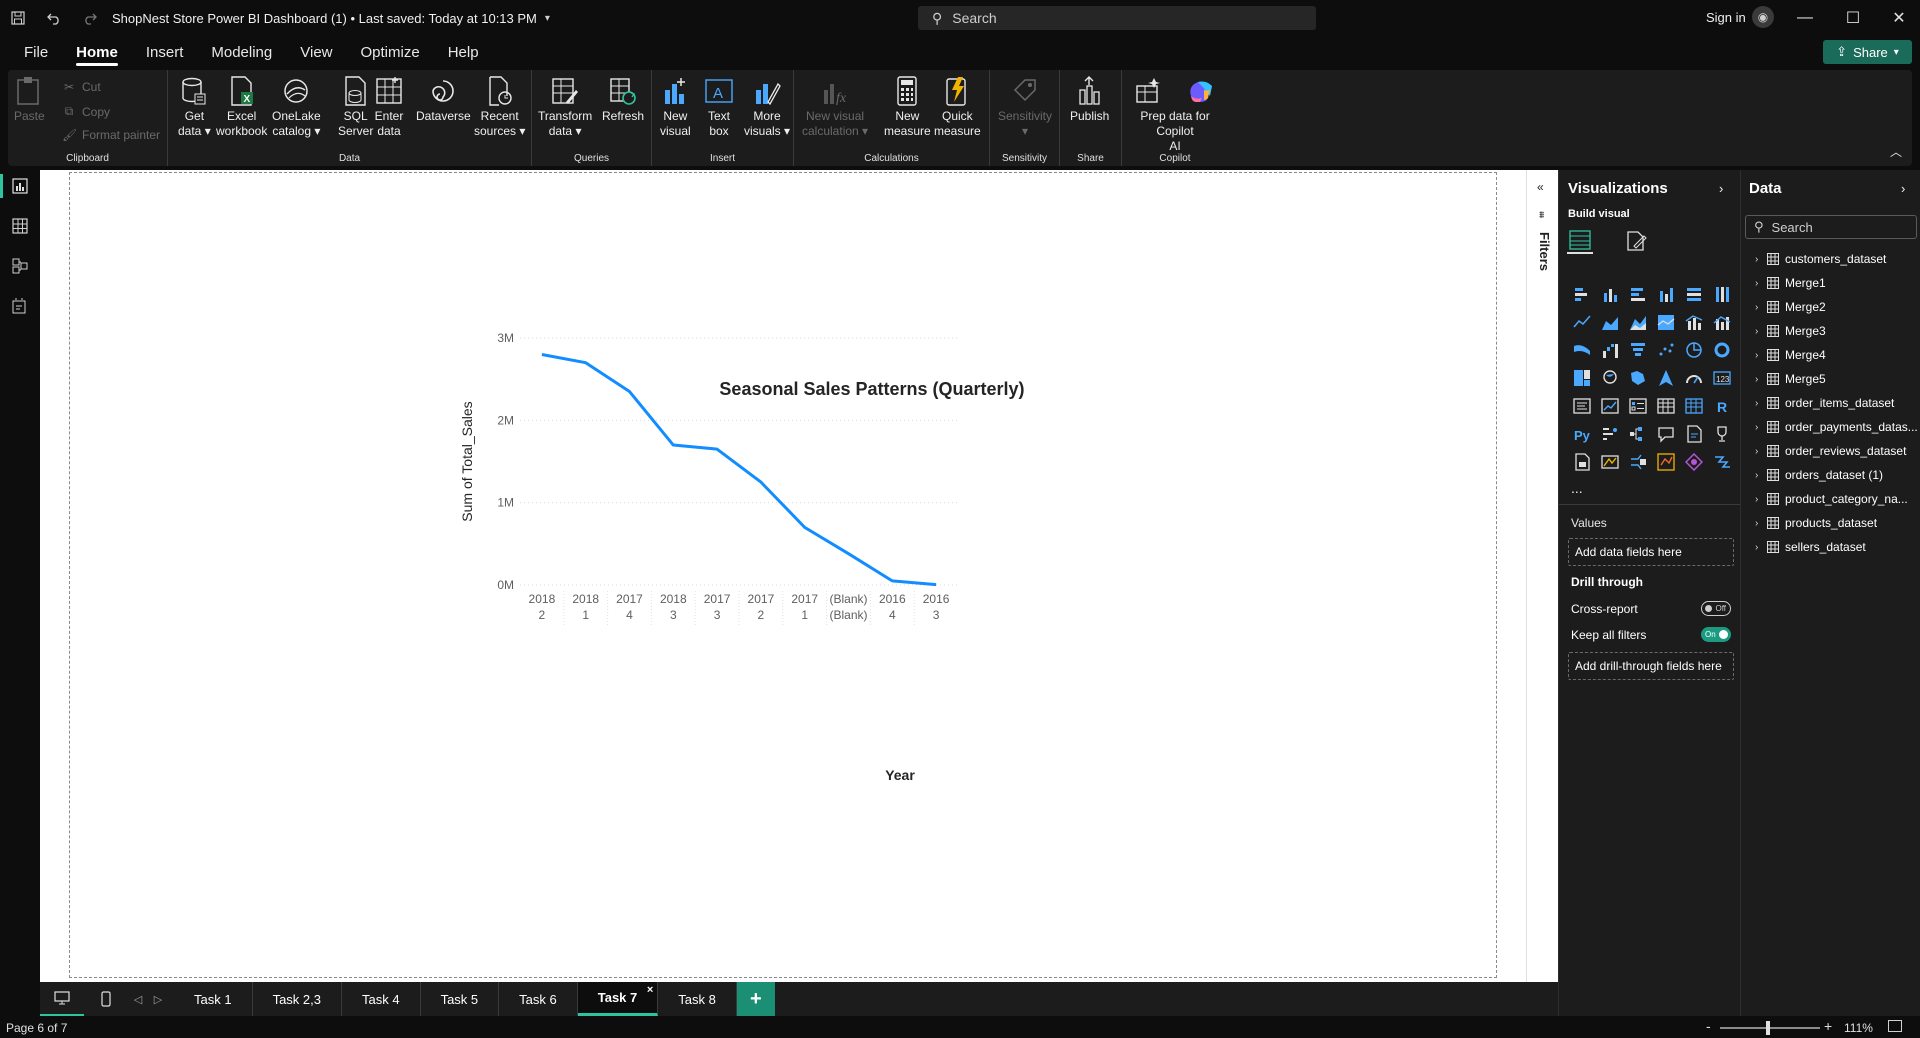  Describe the element at coordinates (1867, 52) in the screenshot. I see `share-button: ⇪ Share ▾` at that location.